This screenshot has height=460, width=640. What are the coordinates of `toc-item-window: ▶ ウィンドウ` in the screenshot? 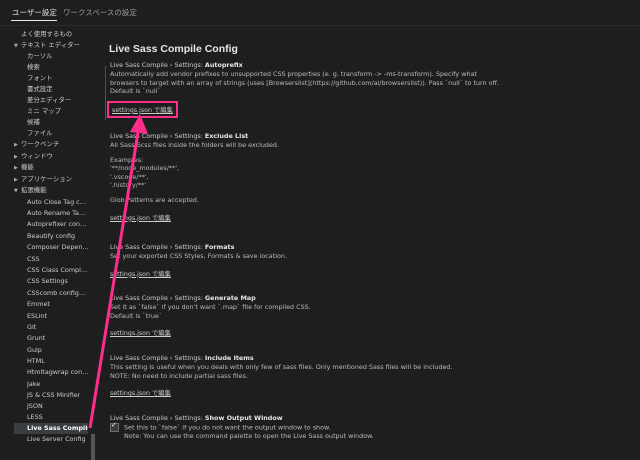 It's located at (33, 156).